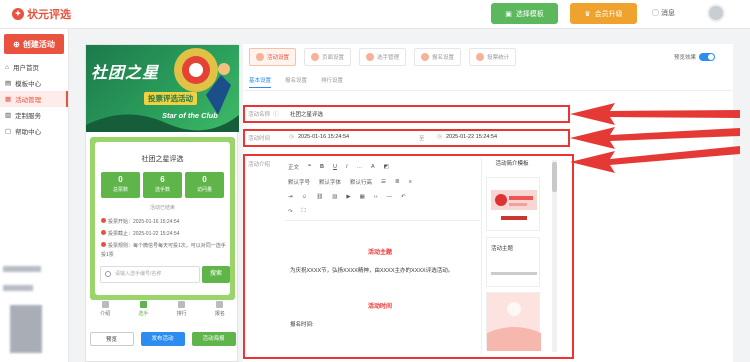 The width and height of the screenshot is (750, 362). I want to click on underline-icon: U, so click(335, 167).